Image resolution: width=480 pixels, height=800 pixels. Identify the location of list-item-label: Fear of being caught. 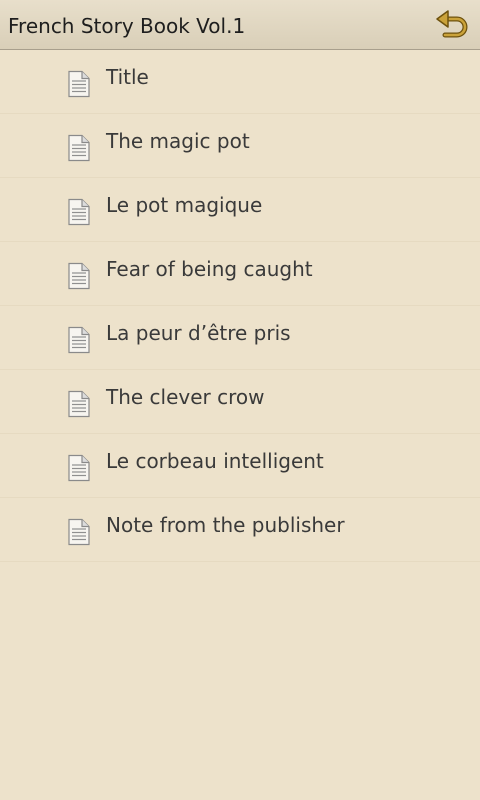
(209, 269).